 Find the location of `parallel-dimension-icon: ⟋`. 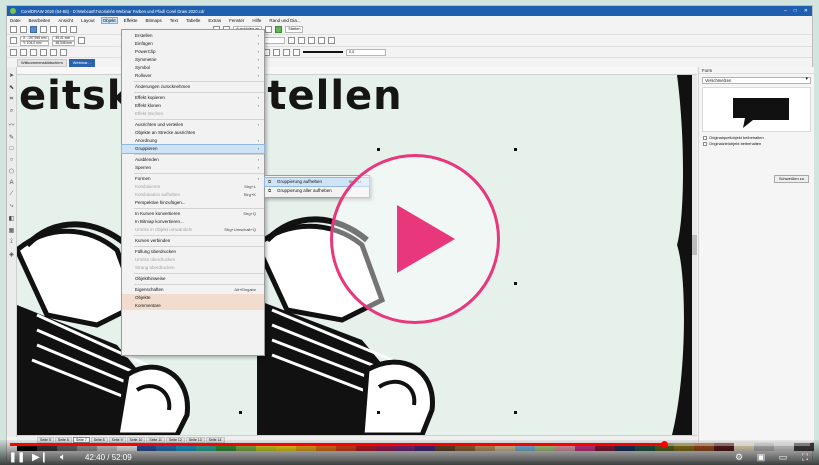

parallel-dimension-icon: ⟋ is located at coordinates (11, 194).